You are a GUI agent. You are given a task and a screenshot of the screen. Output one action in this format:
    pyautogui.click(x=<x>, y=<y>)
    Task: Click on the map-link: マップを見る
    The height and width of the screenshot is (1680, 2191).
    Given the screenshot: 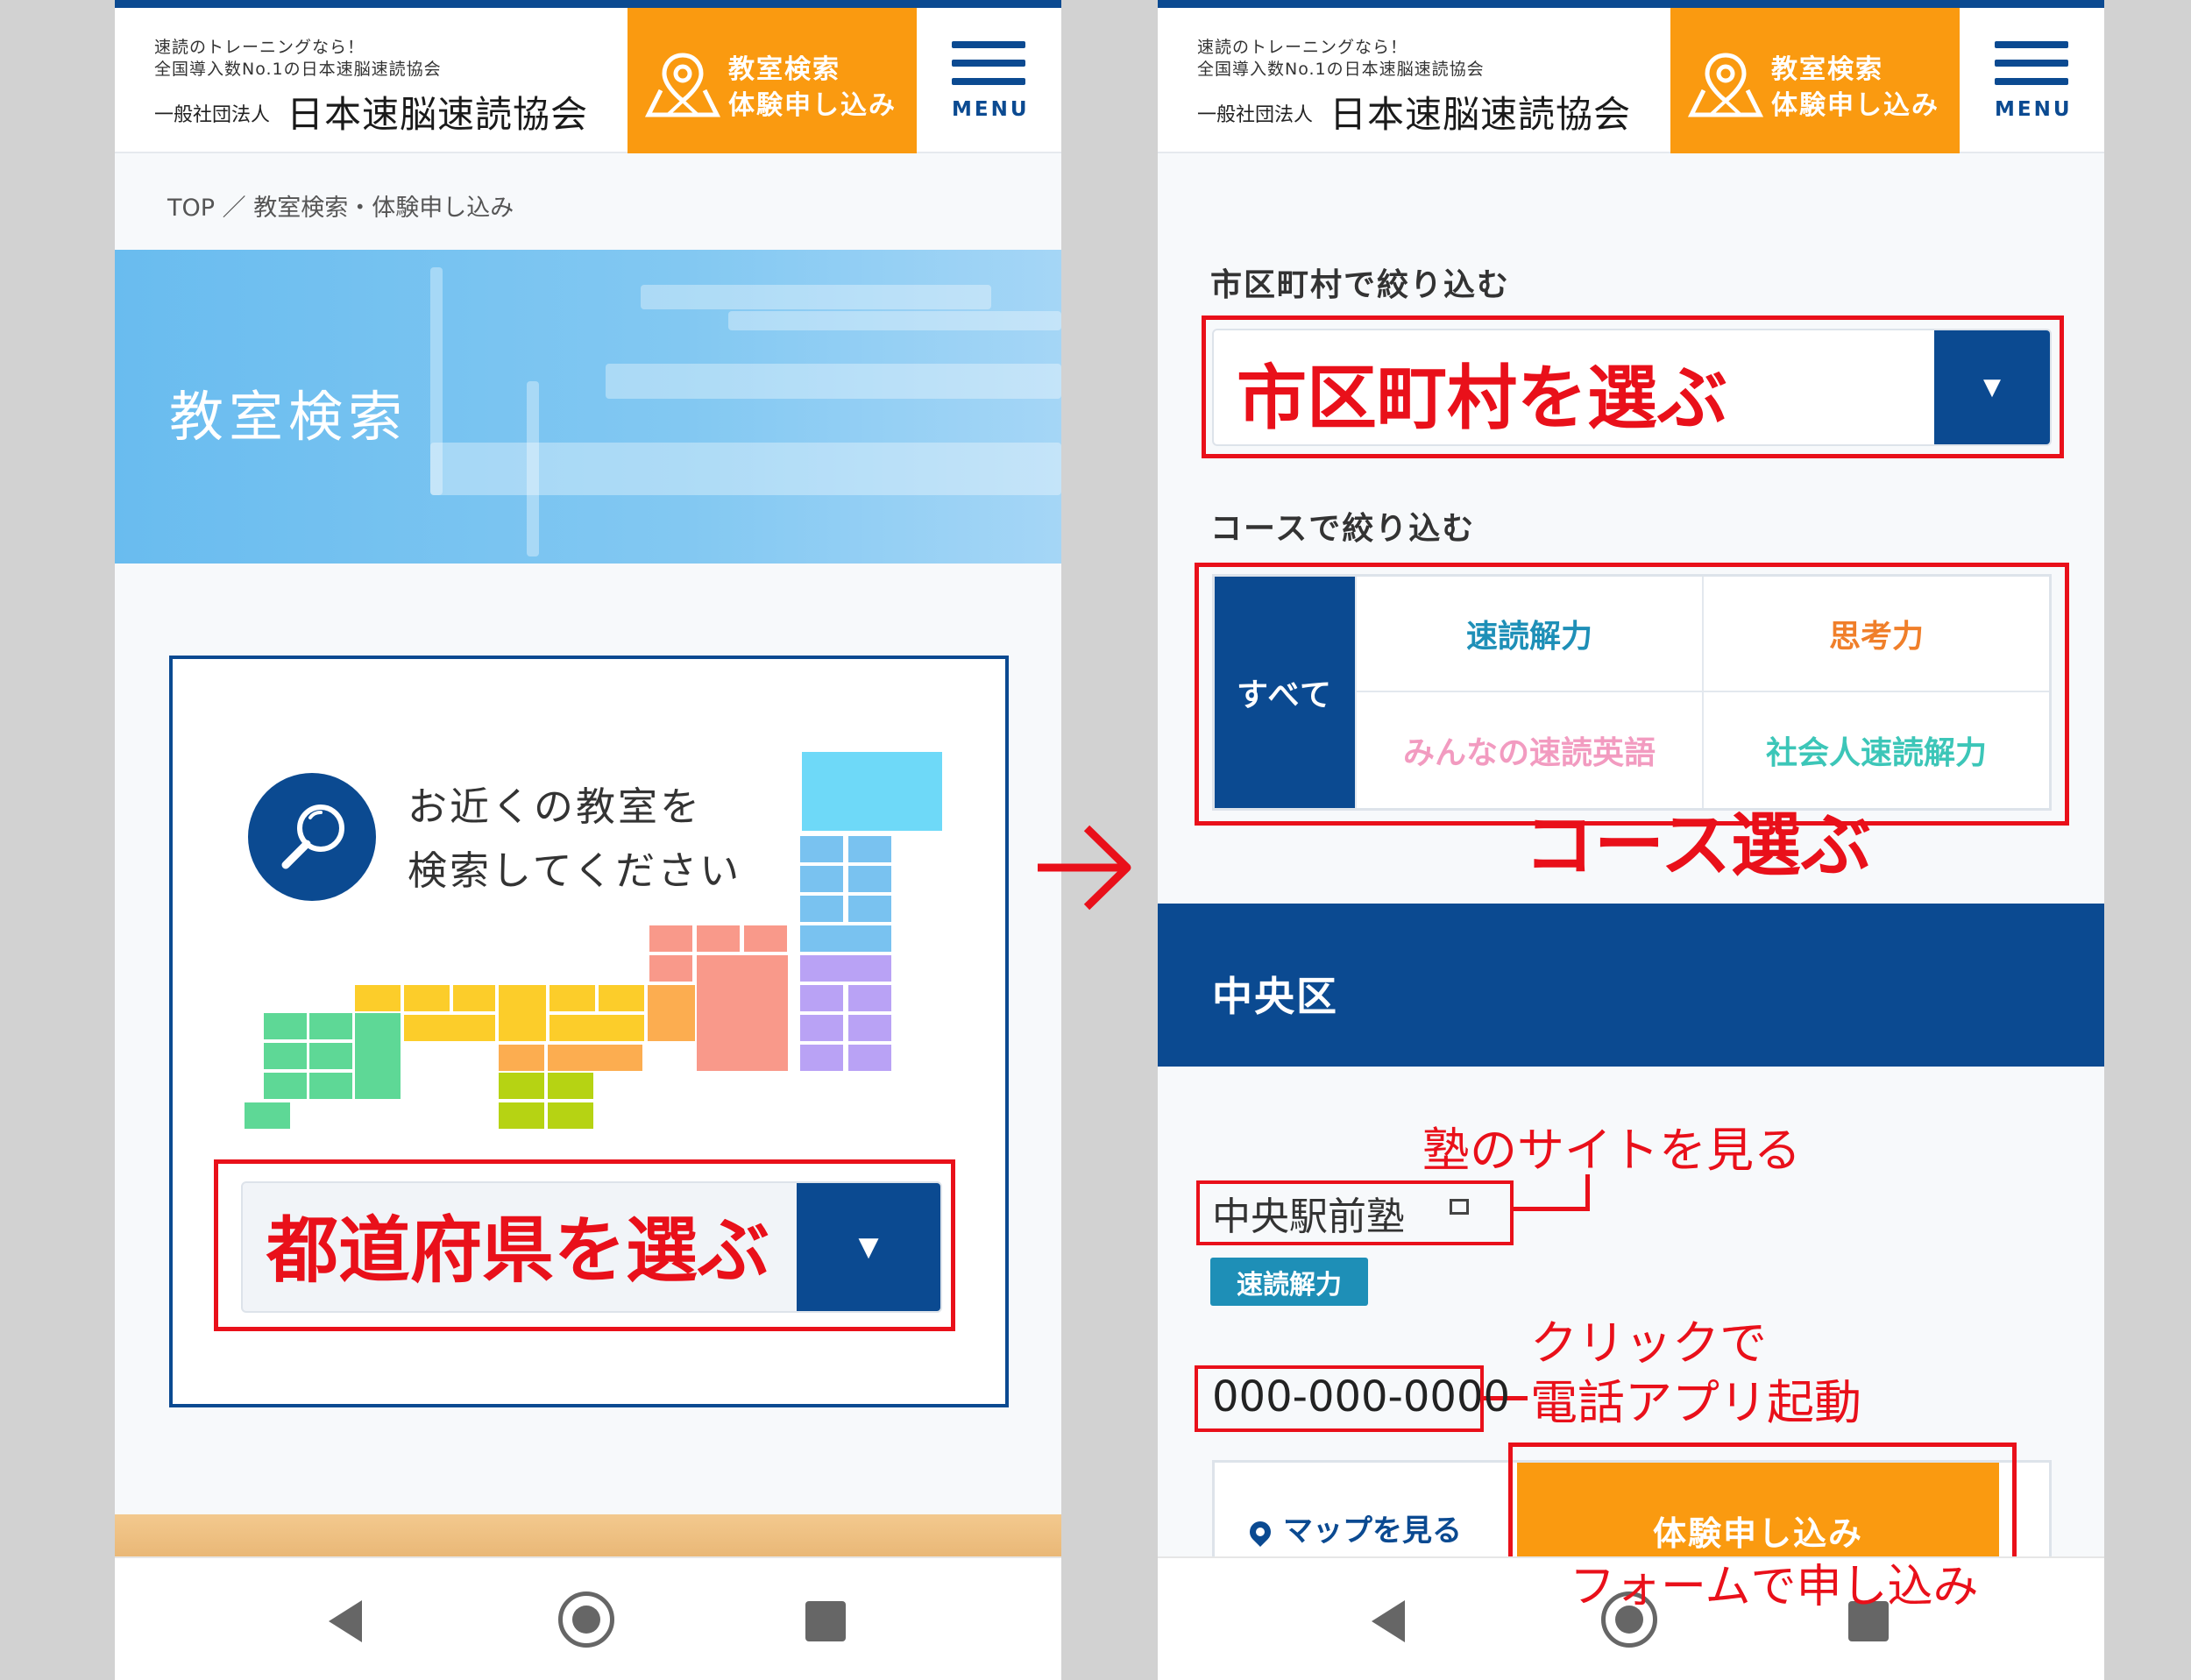 What is the action you would take?
    pyautogui.click(x=1353, y=1527)
    